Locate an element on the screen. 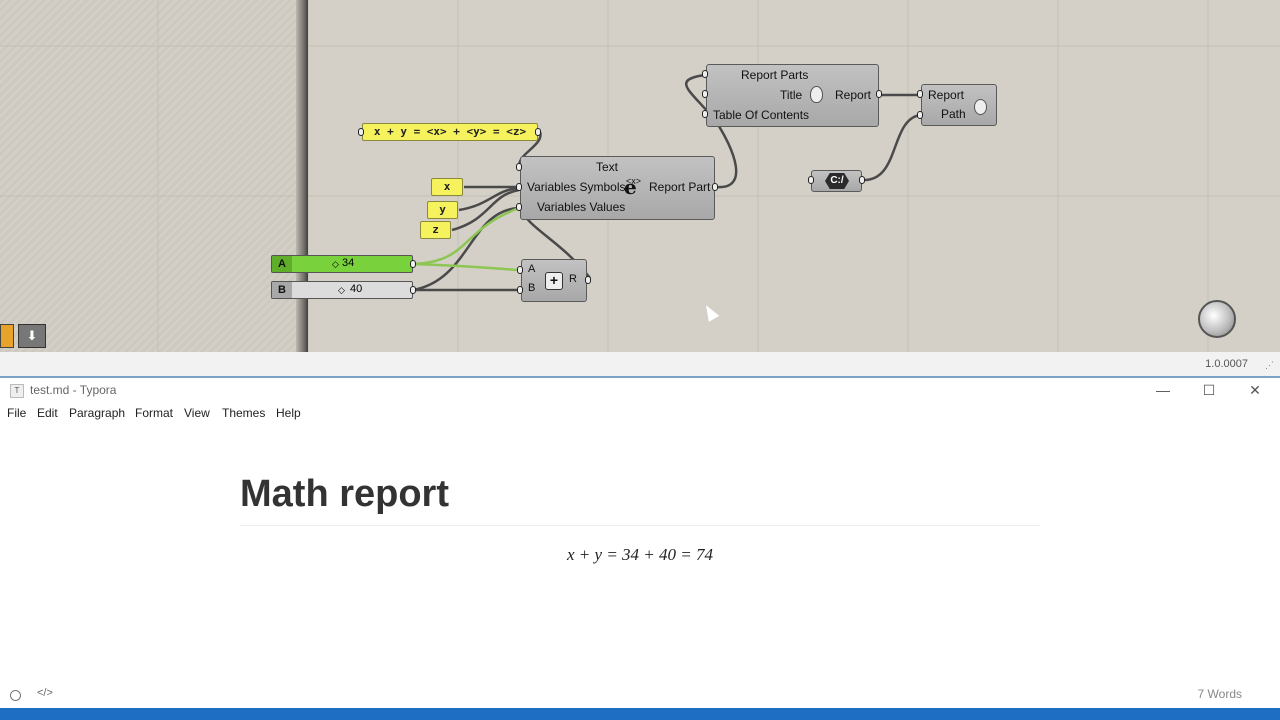 The height and width of the screenshot is (720, 1280). number-slider-b: B 40 ◇ is located at coordinates (342, 290).